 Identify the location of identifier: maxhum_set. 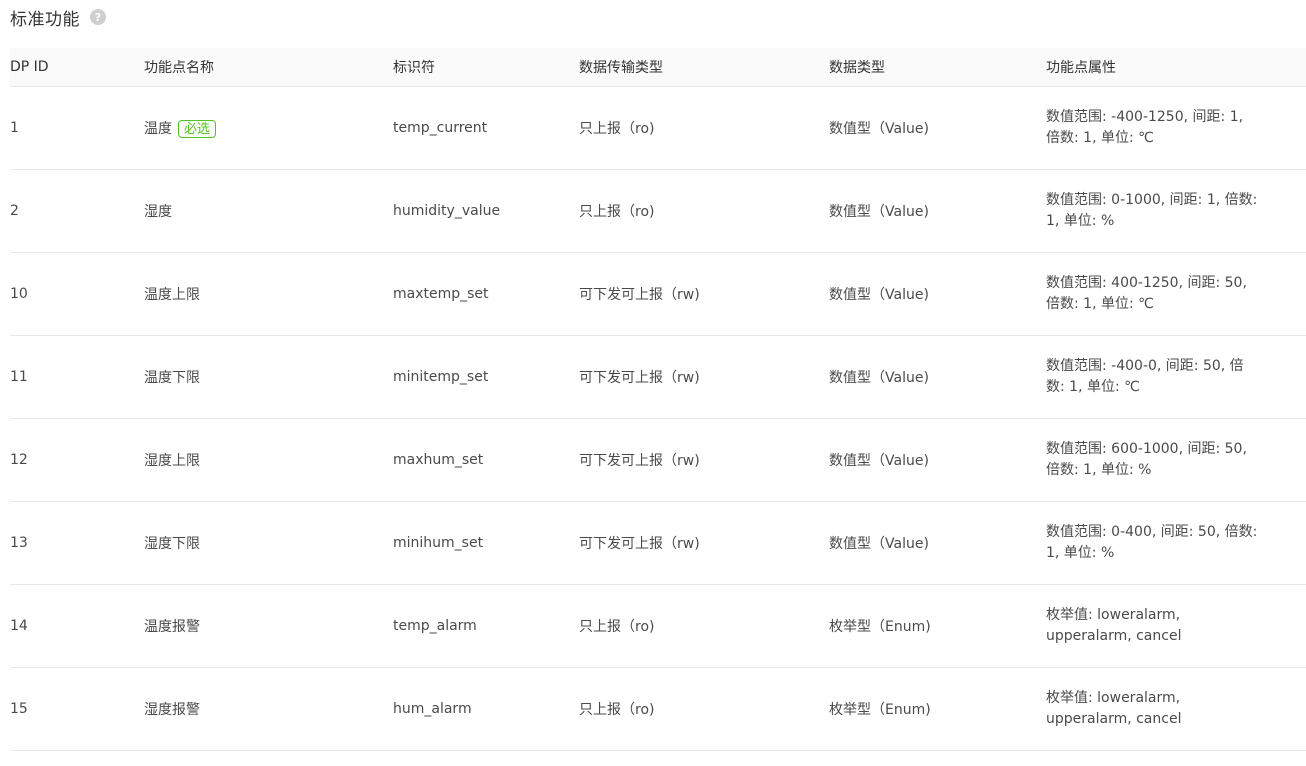
(438, 459).